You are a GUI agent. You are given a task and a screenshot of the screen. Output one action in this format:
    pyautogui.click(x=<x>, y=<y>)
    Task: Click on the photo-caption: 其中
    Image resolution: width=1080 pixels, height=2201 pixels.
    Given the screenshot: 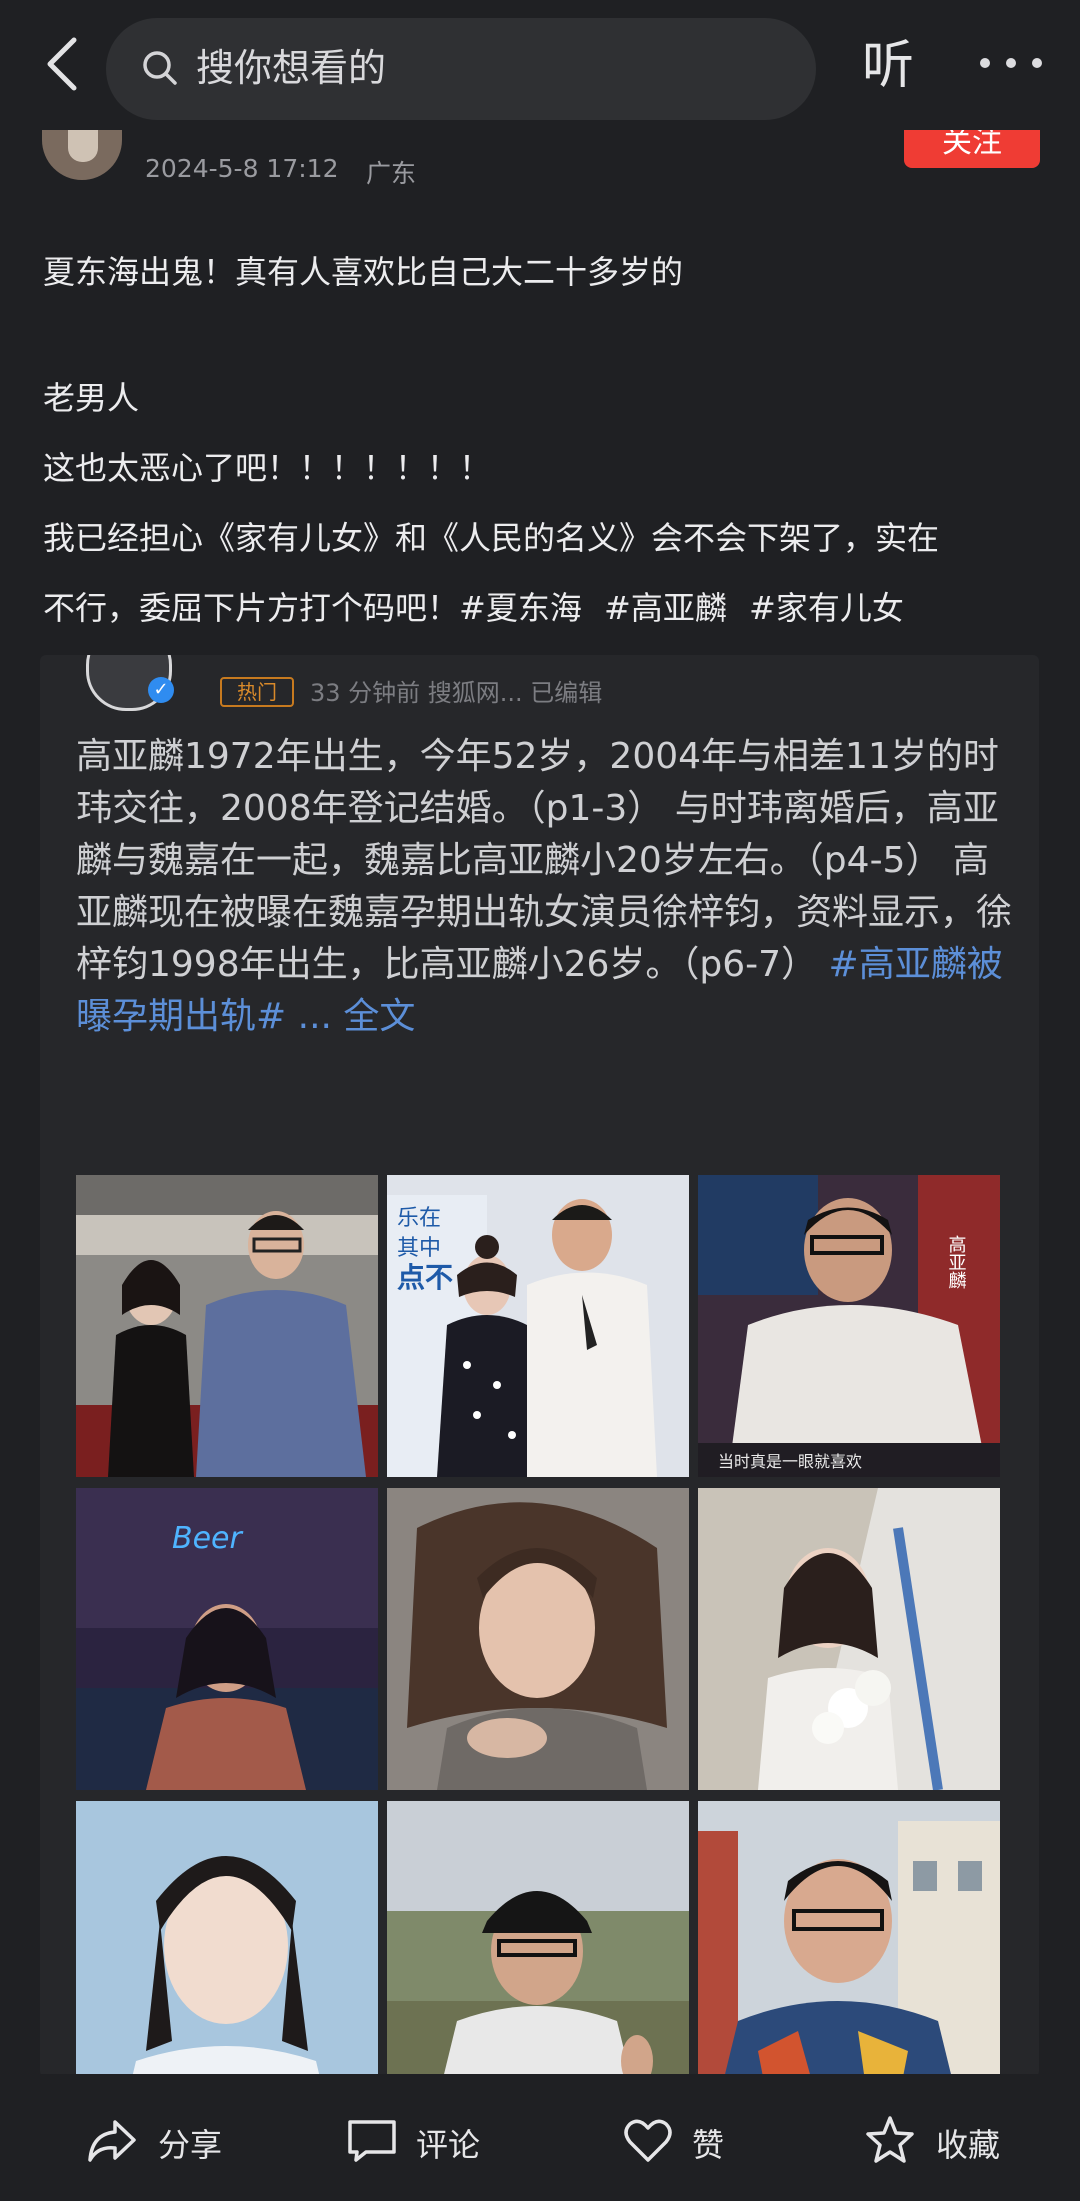 What is the action you would take?
    pyautogui.click(x=419, y=1248)
    